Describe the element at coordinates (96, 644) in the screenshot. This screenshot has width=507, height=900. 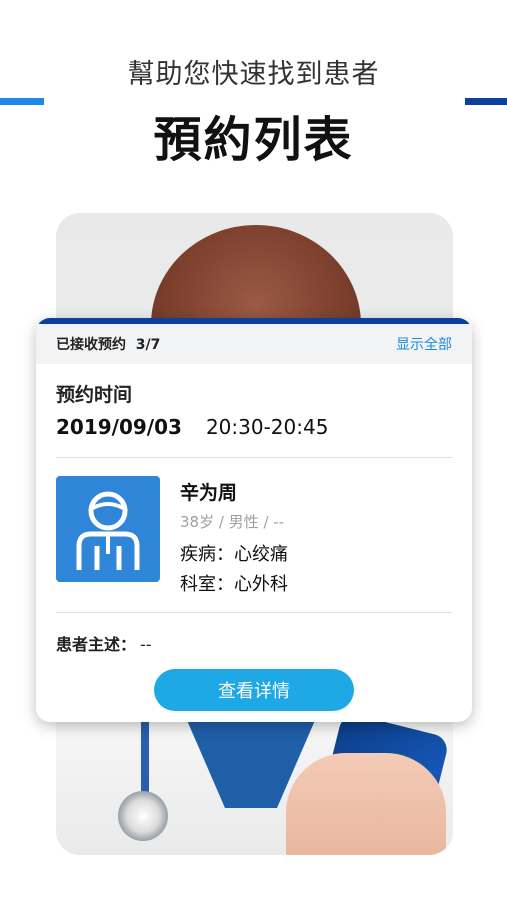
I see `complaint-label: 患者主述：` at that location.